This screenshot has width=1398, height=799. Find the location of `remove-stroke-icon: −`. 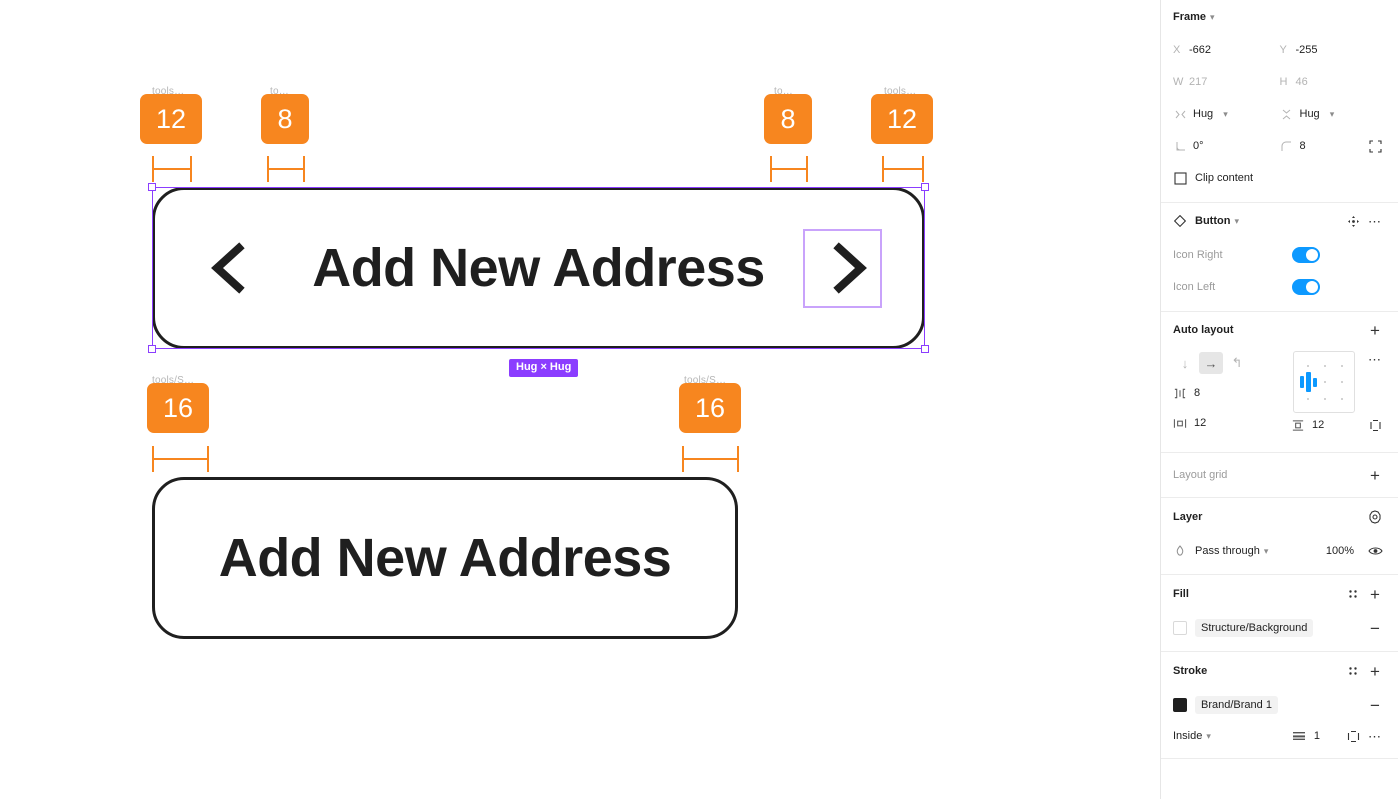

remove-stroke-icon: − is located at coordinates (1375, 705).